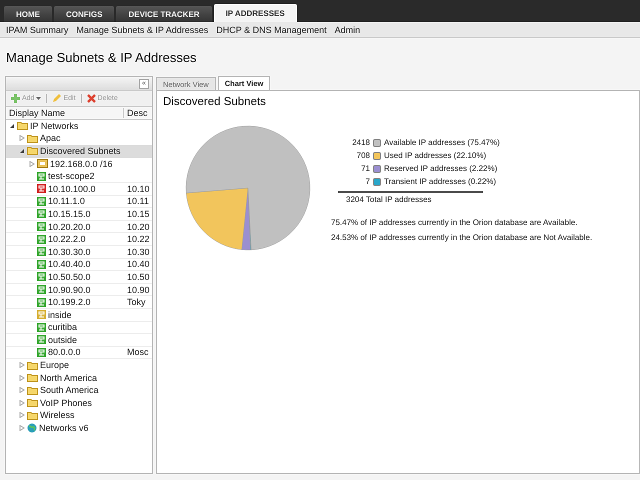  Describe the element at coordinates (69, 264) in the screenshot. I see `node-label: 10.40.40.0` at that location.